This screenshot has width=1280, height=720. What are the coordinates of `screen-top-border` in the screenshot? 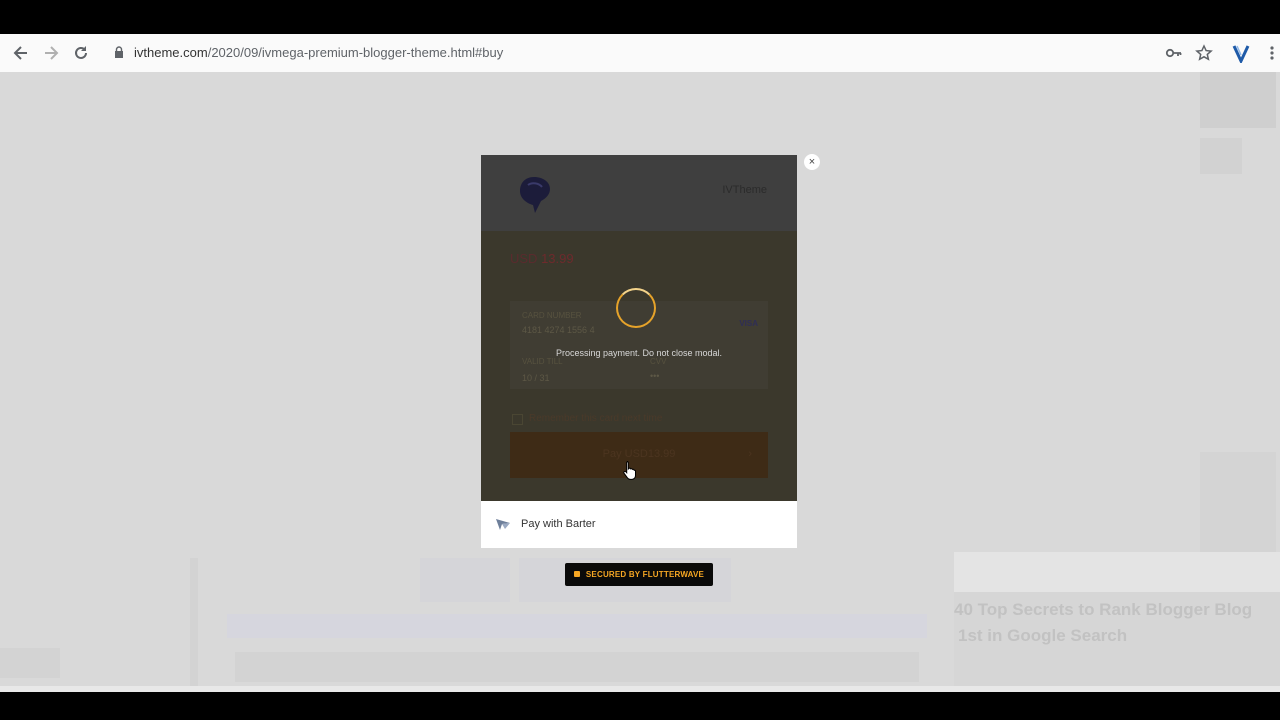 It's located at (640, 17).